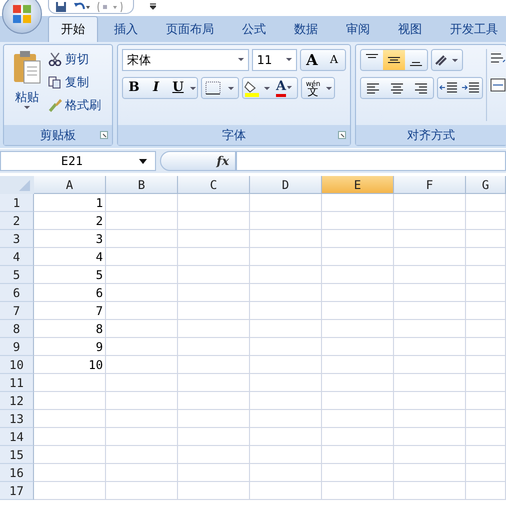 This screenshot has width=506, height=507. Describe the element at coordinates (17, 383) in the screenshot. I see `row-header: 11` at that location.